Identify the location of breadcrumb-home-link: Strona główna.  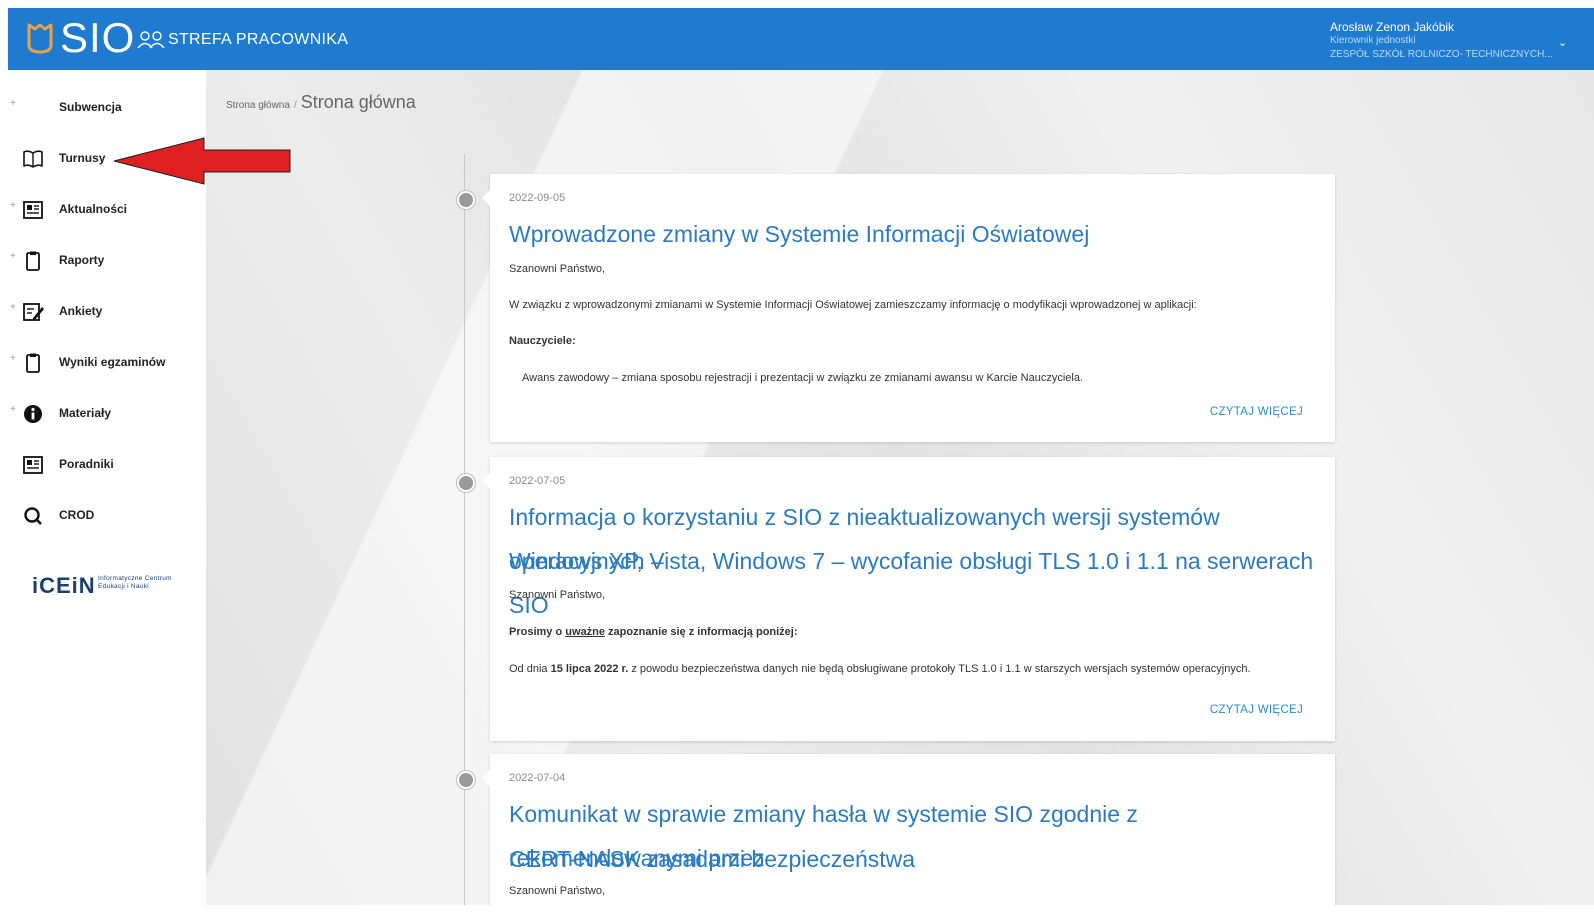
(258, 105).